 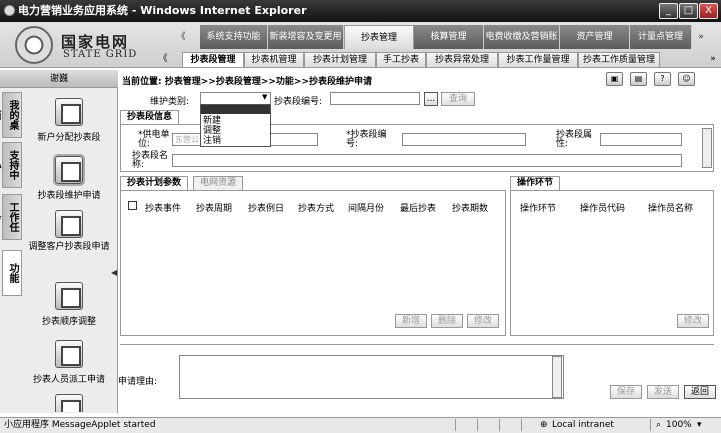 What do you see at coordinates (306, 37) in the screenshot?
I see `topnav-item-install: 新装增容及变更用` at bounding box center [306, 37].